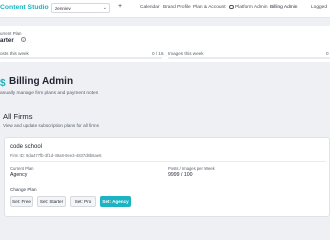 The width and height of the screenshot is (330, 240). Describe the element at coordinates (149, 7) in the screenshot. I see `nav-calendar: Calendar` at that location.